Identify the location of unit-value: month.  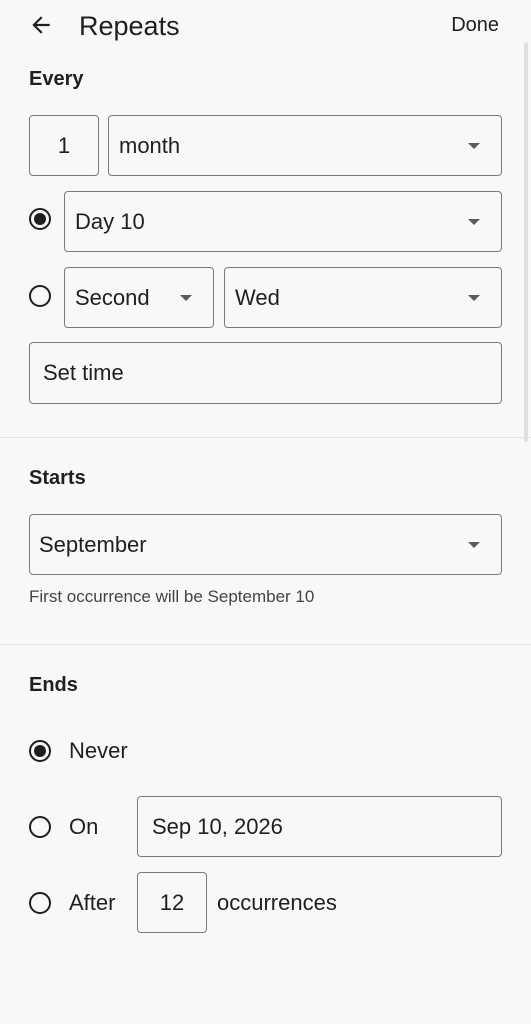
(150, 145).